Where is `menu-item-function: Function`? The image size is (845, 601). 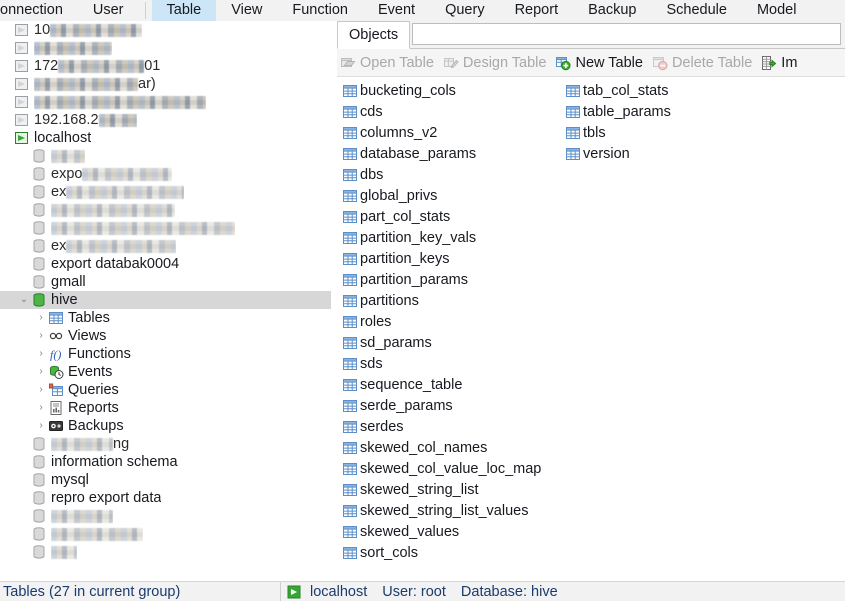
menu-item-function: Function is located at coordinates (320, 10).